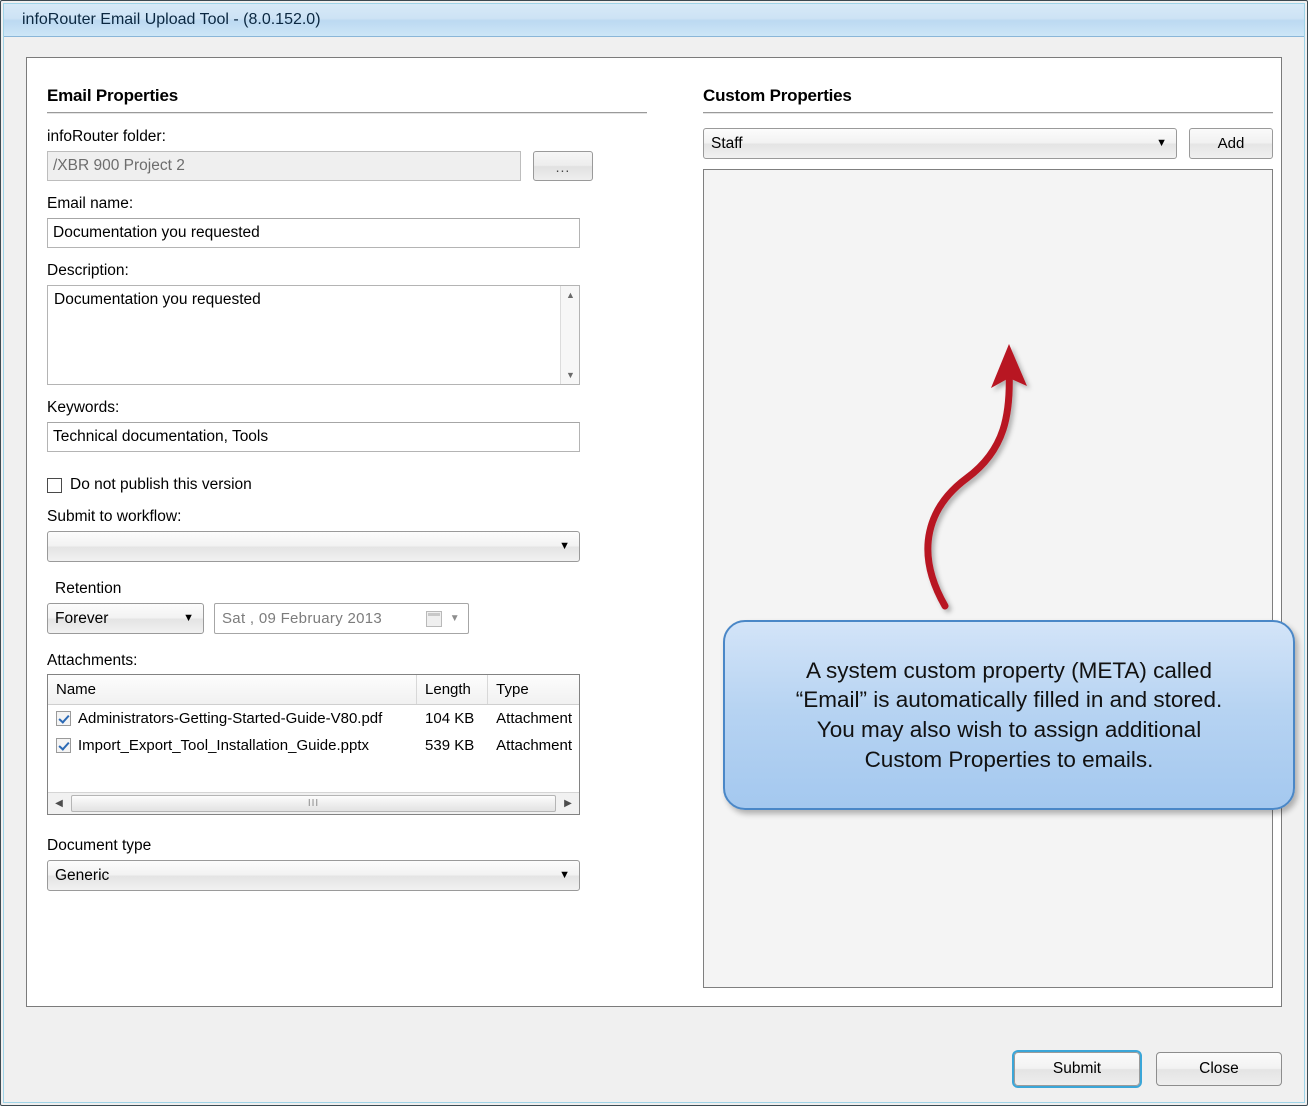 This screenshot has width=1308, height=1106. I want to click on column-header-name: Name, so click(233, 689).